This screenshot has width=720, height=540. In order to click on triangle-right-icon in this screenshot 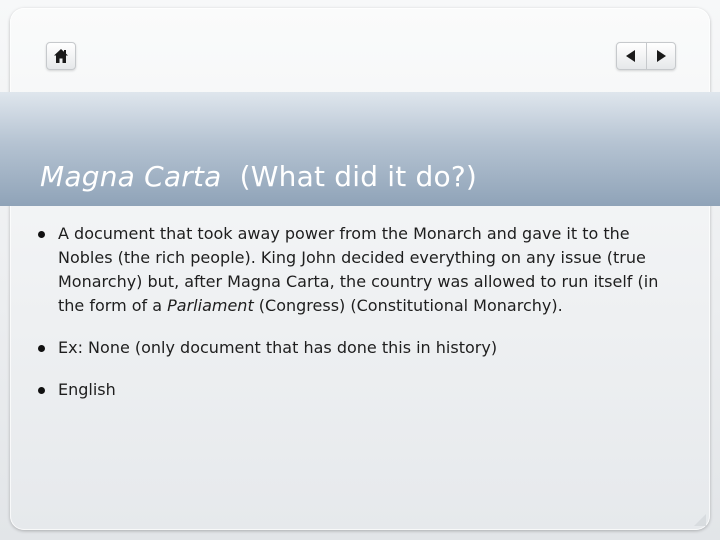, I will do `click(661, 56)`.